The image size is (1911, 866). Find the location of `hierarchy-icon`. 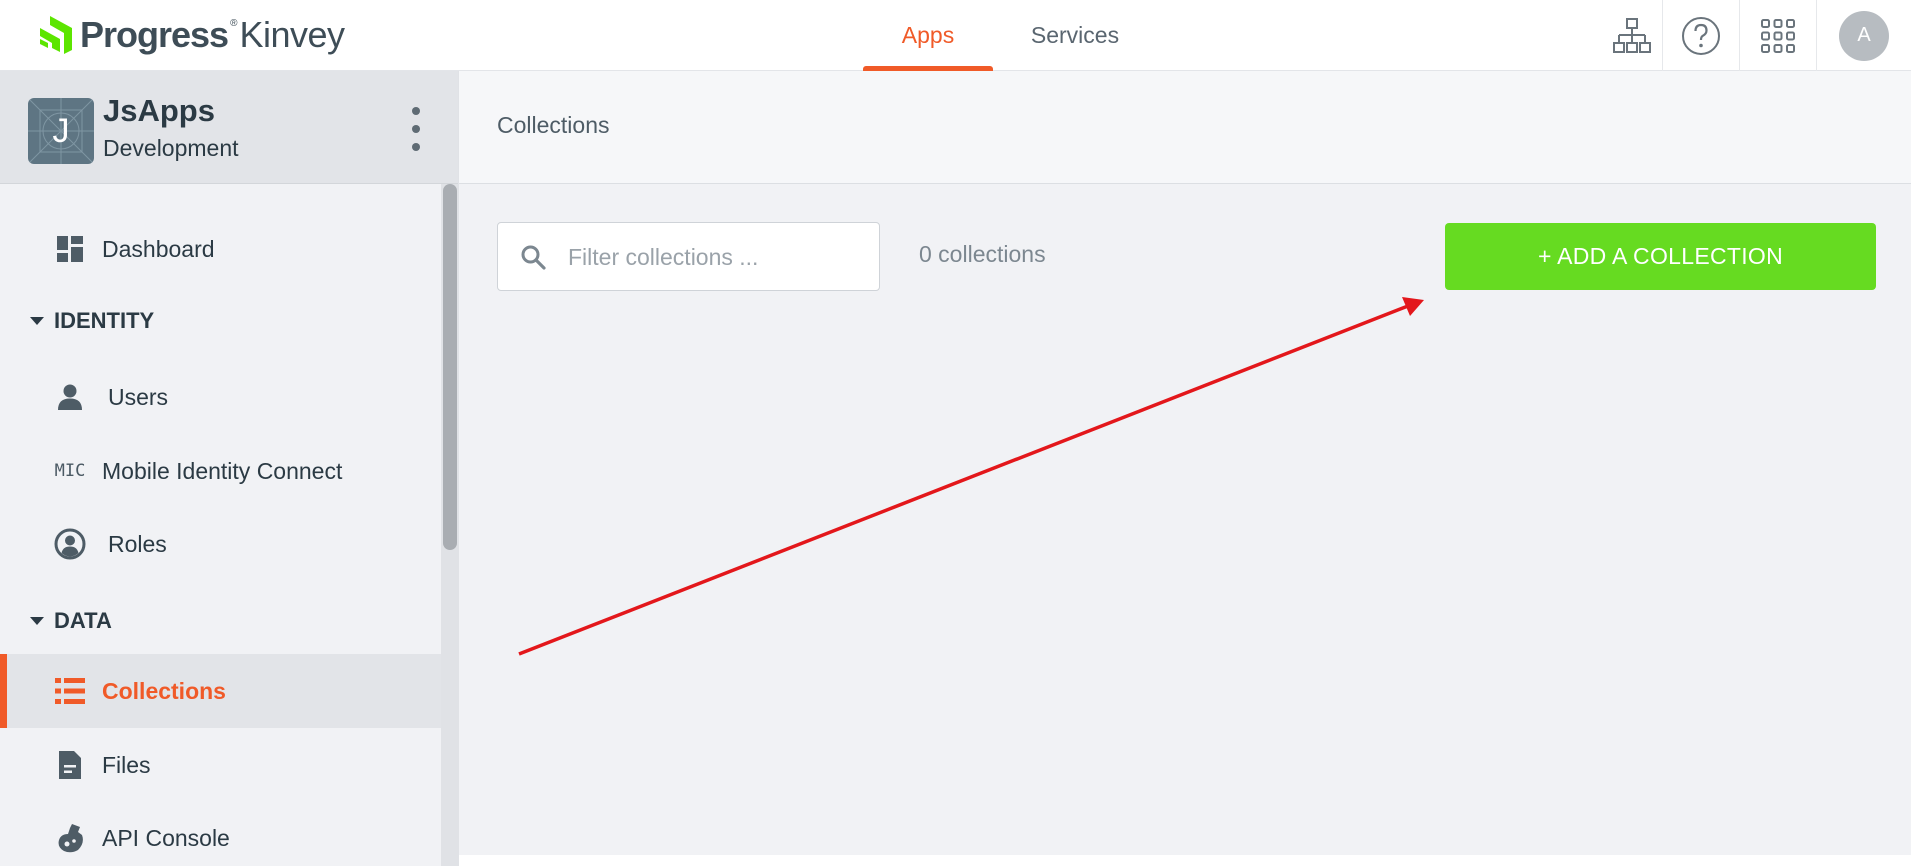

hierarchy-icon is located at coordinates (1632, 35).